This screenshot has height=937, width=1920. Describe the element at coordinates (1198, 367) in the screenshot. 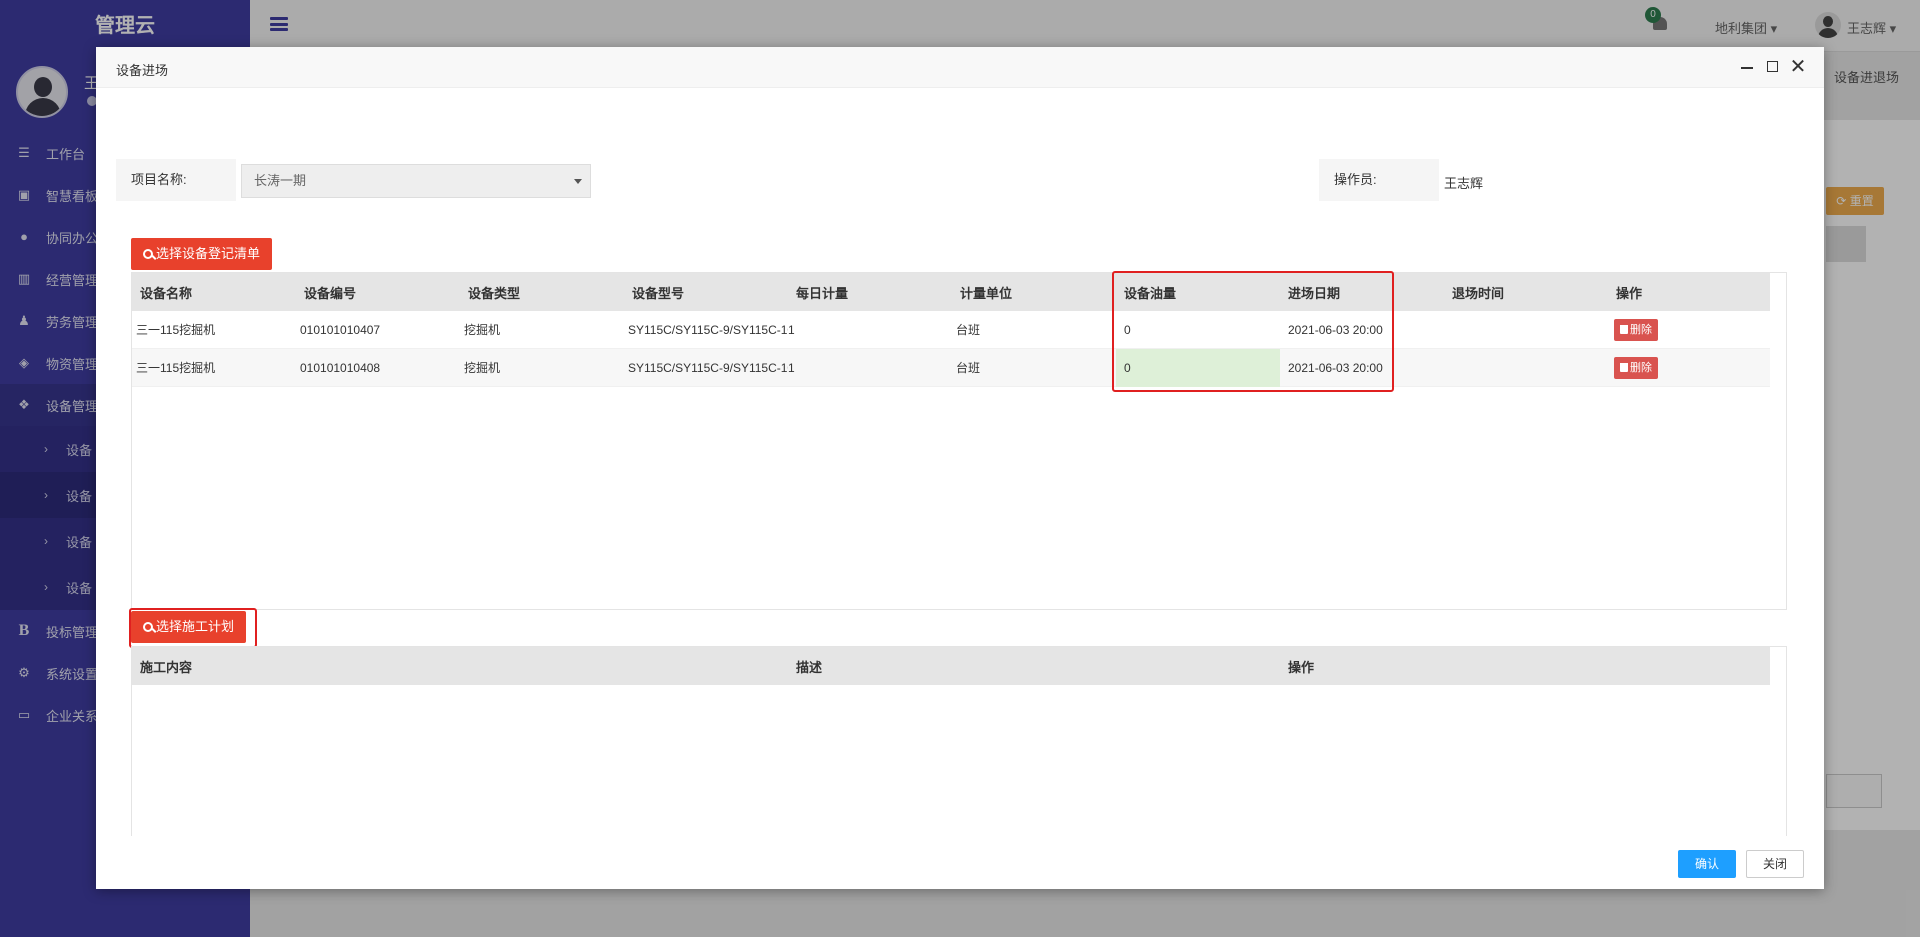

I see `cell-oil-editing: 0` at that location.